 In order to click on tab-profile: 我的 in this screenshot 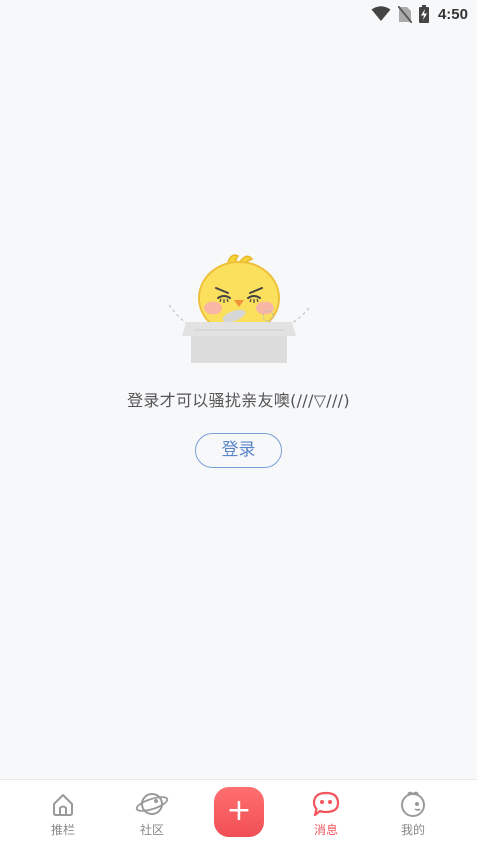, I will do `click(413, 814)`.